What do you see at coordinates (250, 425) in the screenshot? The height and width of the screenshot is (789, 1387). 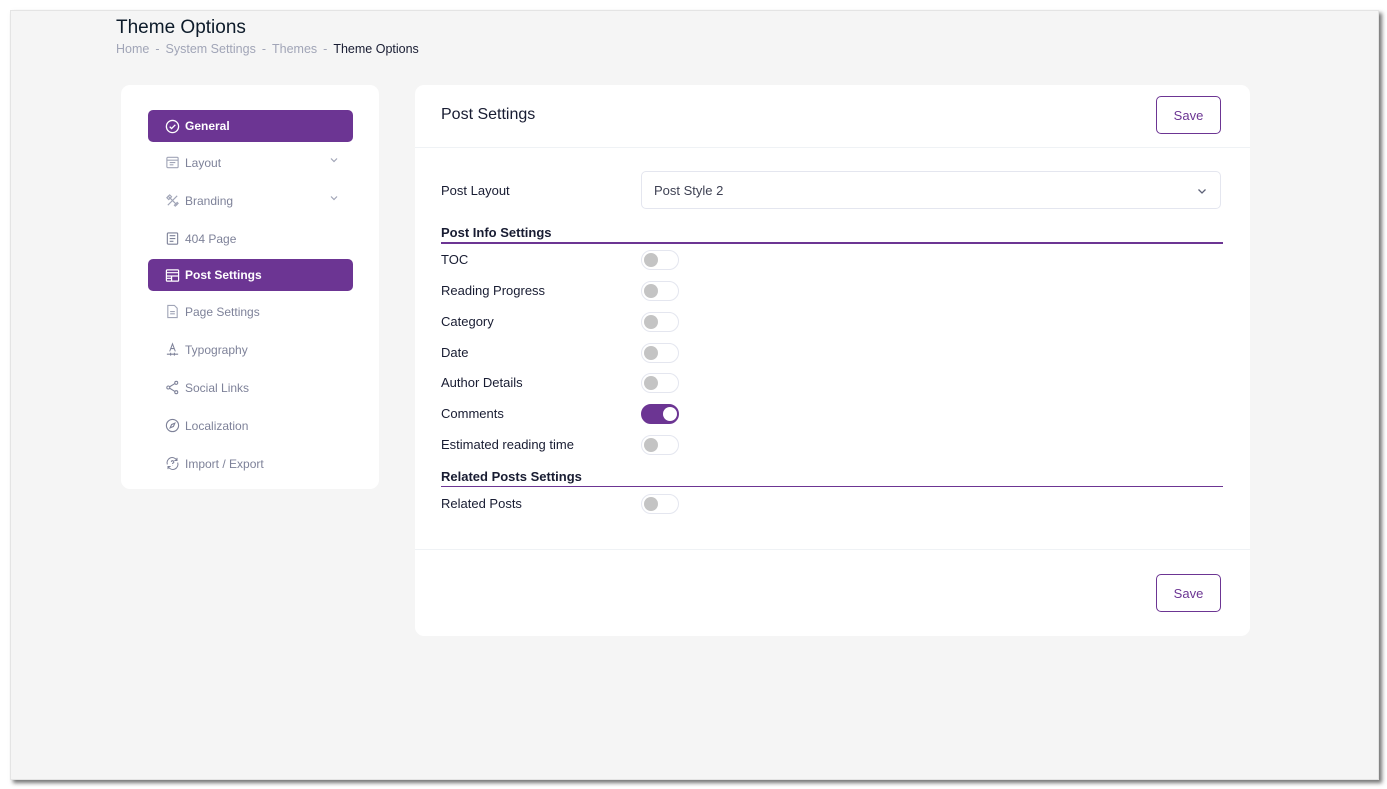 I see `sidebar-item-localization: Localization` at bounding box center [250, 425].